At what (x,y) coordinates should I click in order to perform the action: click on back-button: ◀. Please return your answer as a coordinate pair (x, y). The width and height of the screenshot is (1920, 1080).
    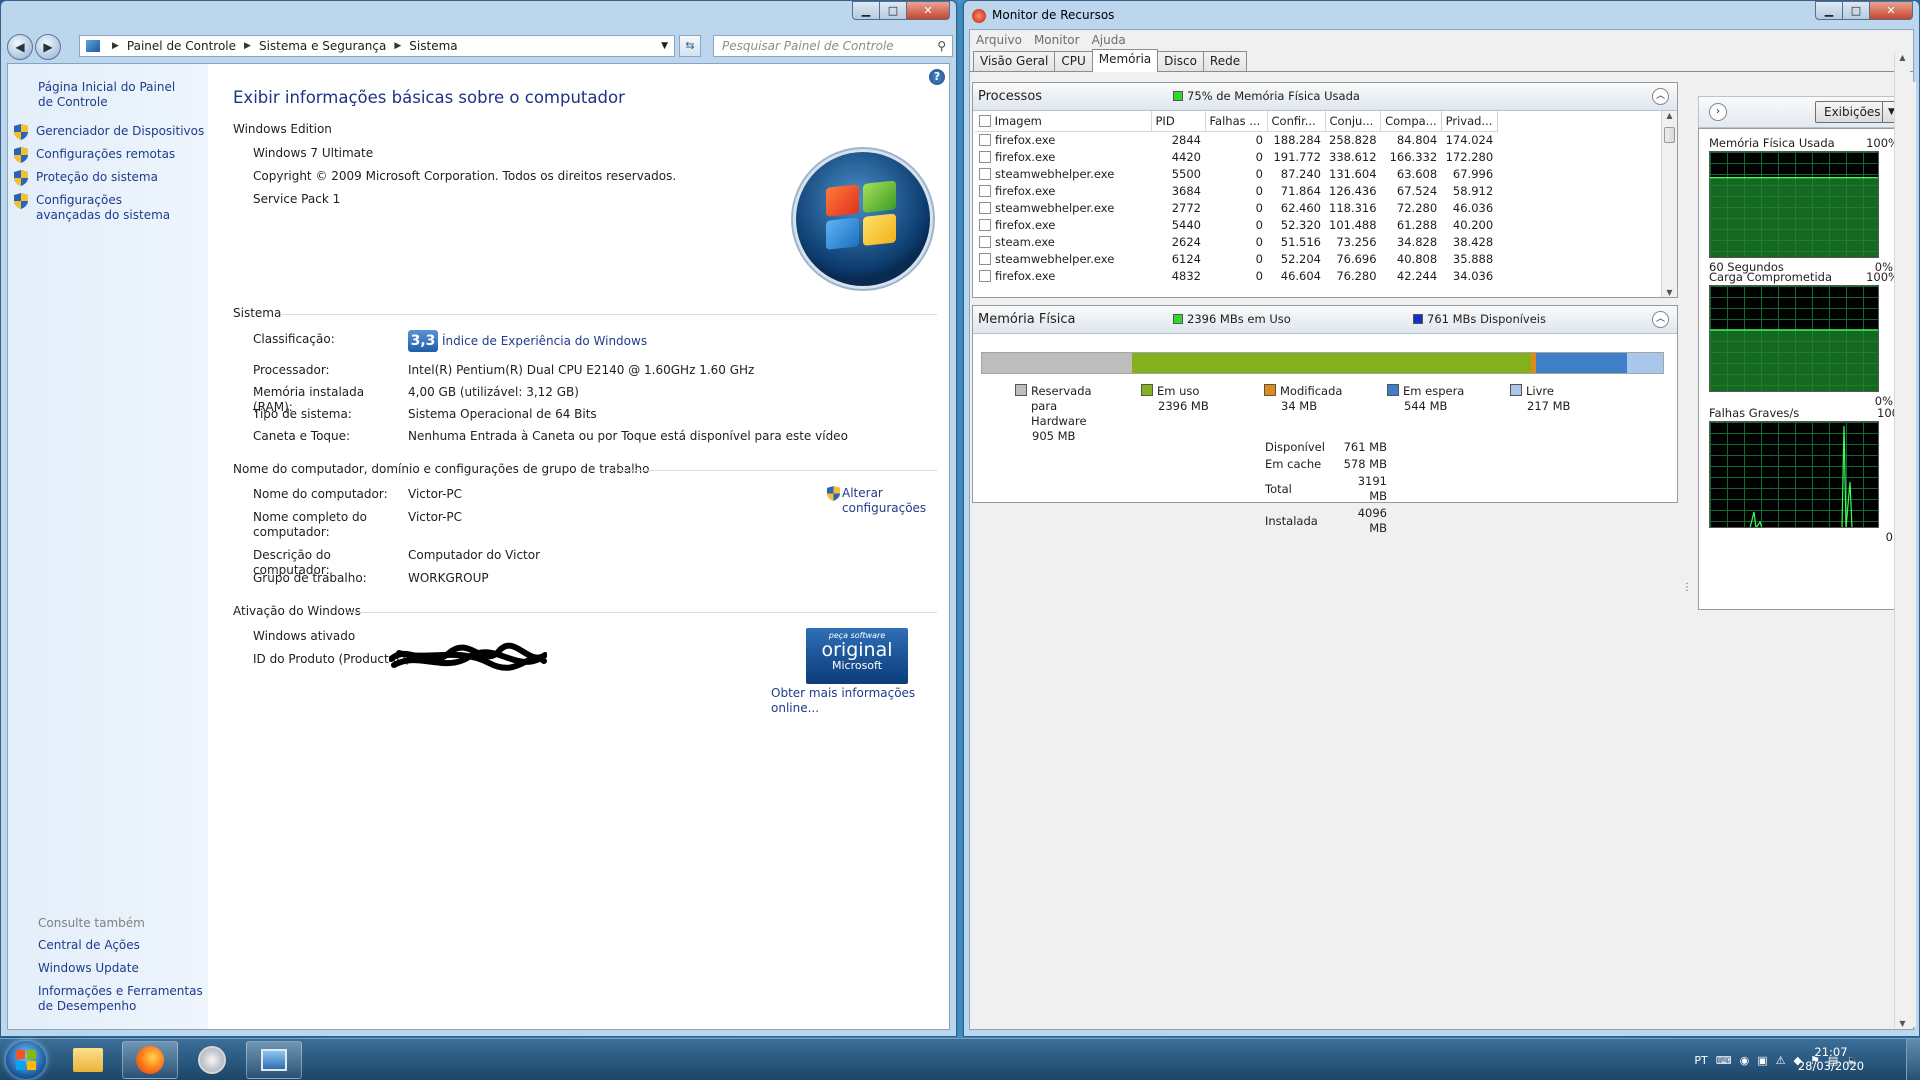
    Looking at the image, I should click on (20, 47).